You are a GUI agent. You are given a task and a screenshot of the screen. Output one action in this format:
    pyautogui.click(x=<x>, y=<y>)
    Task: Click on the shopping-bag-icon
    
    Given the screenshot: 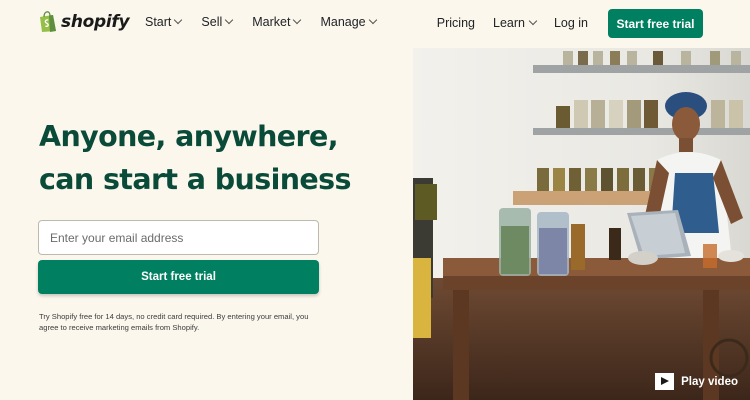 What is the action you would take?
    pyautogui.click(x=48, y=21)
    